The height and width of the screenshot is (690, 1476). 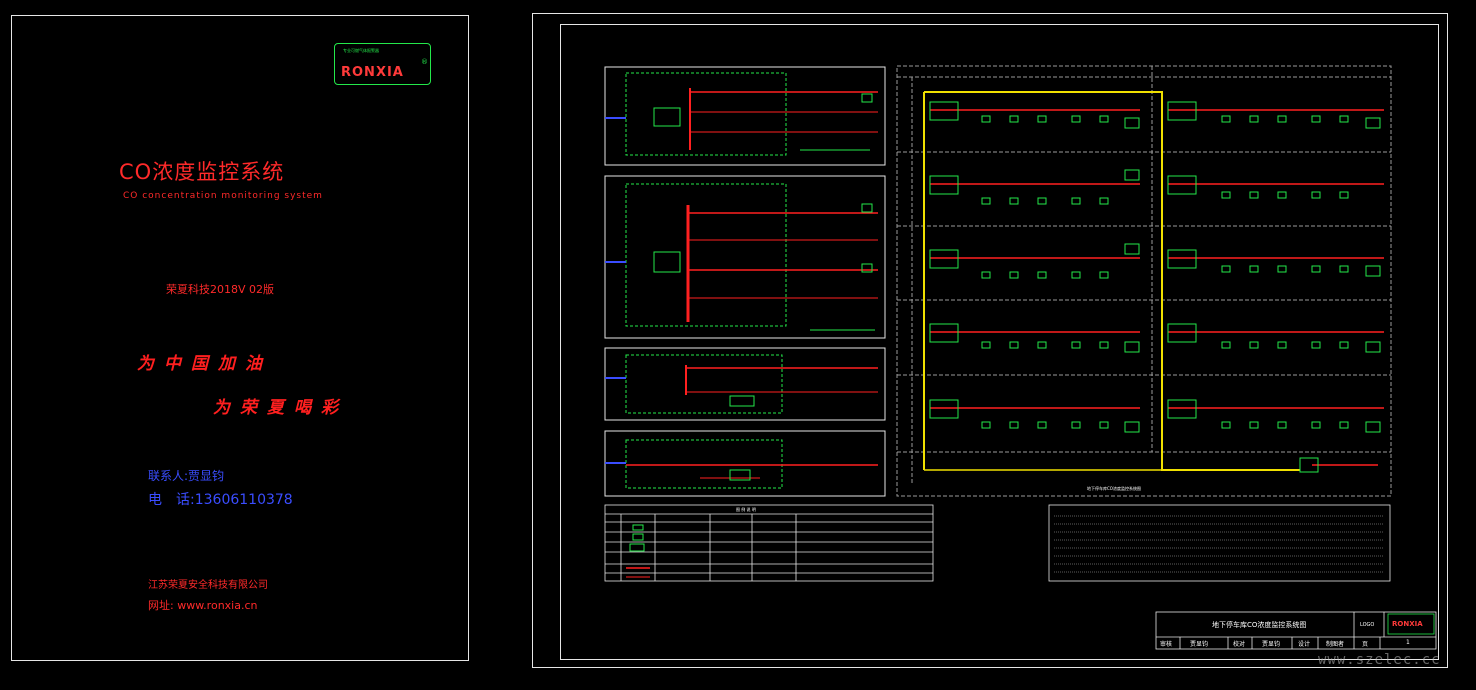 I want to click on title-block-cell-4: 设计, so click(x=1304, y=644).